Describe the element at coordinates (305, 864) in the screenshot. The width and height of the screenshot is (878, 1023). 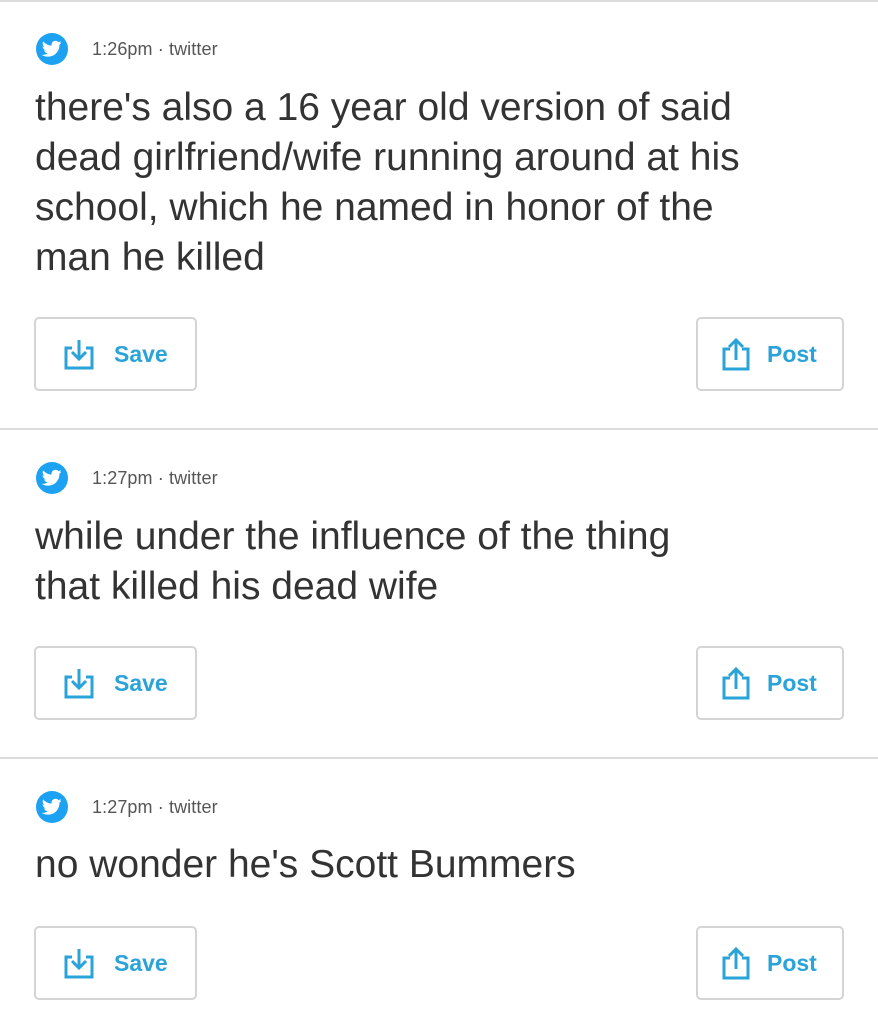
I see `tweet-text: no wonder he's Scott Bummers` at that location.